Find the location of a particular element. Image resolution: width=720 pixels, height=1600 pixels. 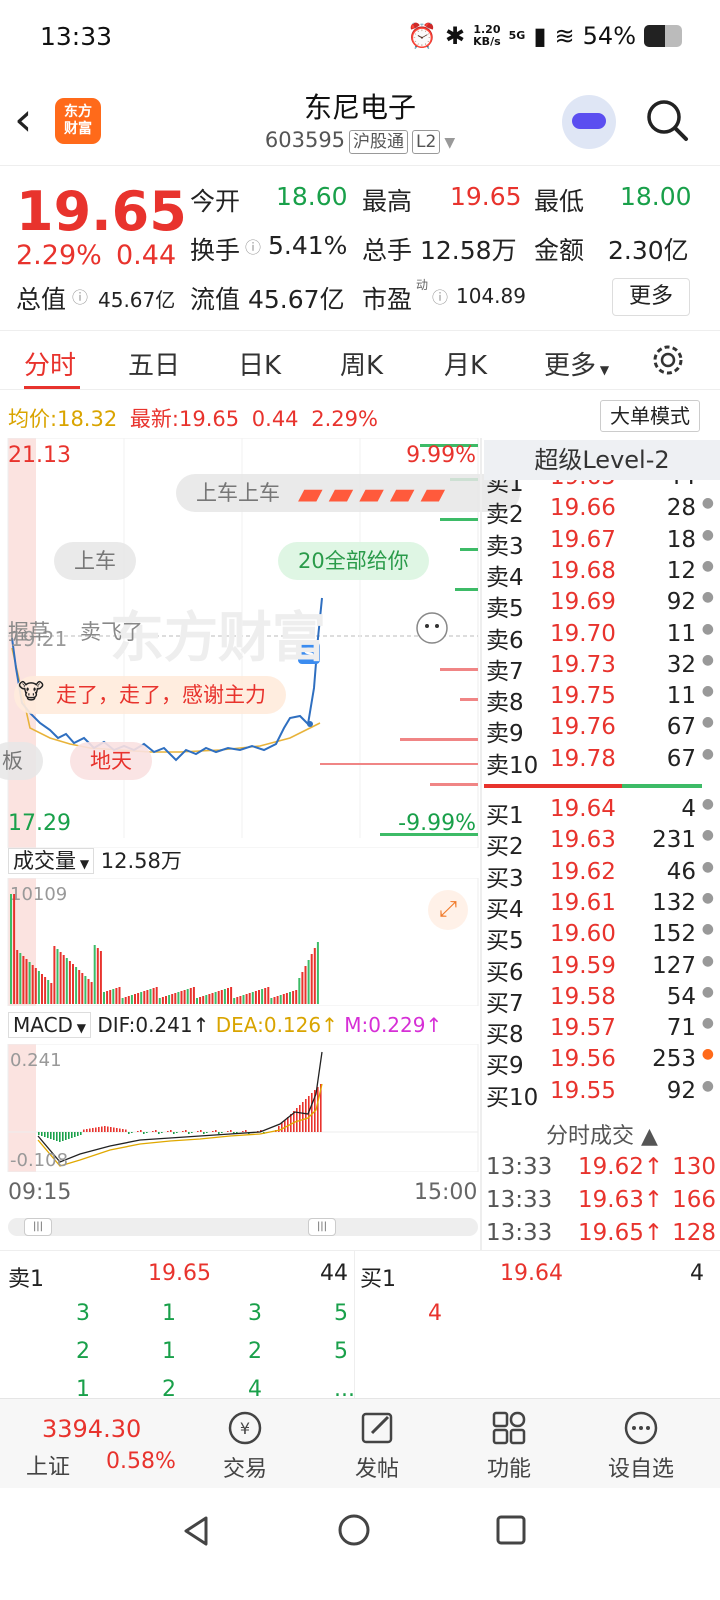

ask-row: 卖5 19.69 92 ● is located at coordinates (600, 606).